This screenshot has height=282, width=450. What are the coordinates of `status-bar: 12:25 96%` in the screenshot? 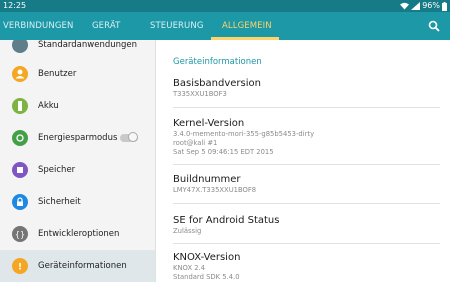 It's located at (225, 6).